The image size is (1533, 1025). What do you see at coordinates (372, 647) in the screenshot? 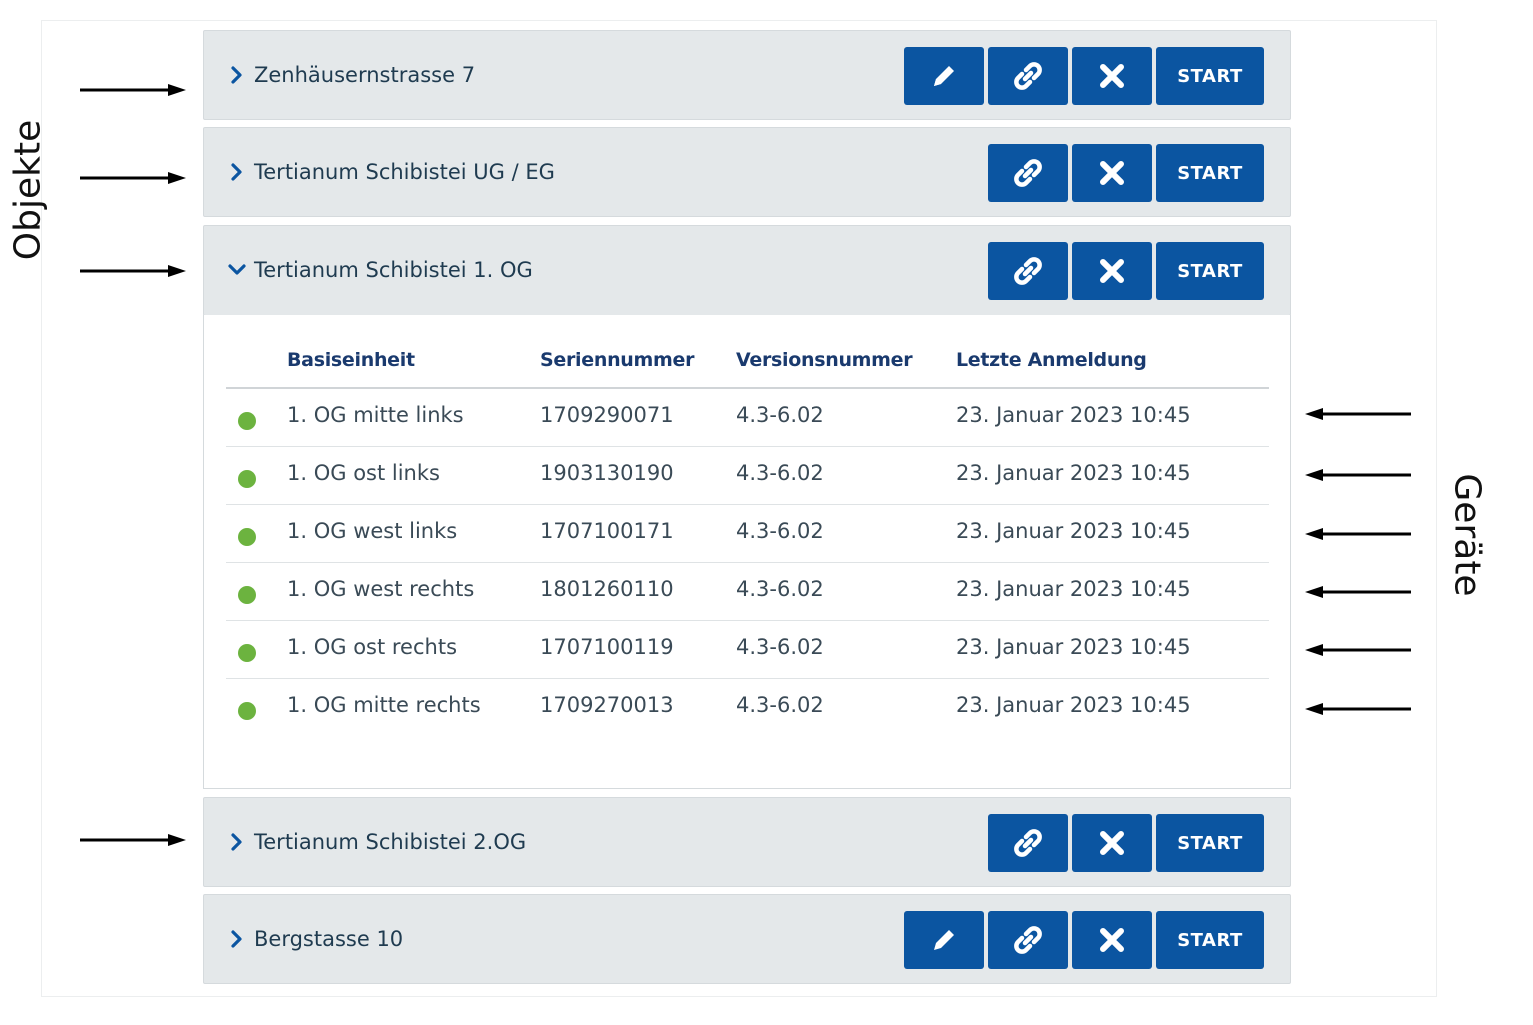
I see `device-name: 1. OG ost rechts` at bounding box center [372, 647].